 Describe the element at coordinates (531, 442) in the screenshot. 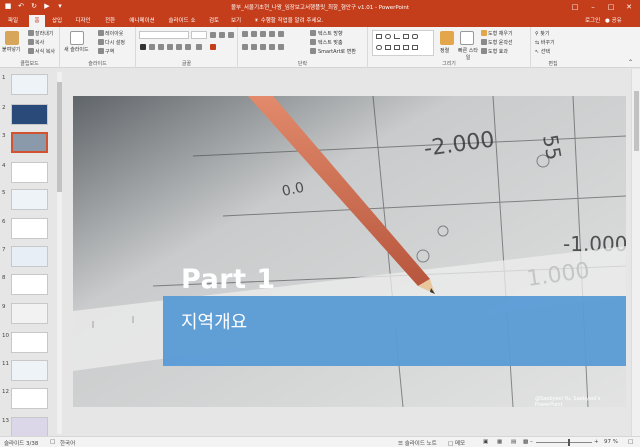

I see `zoom-out-icon: –` at that location.